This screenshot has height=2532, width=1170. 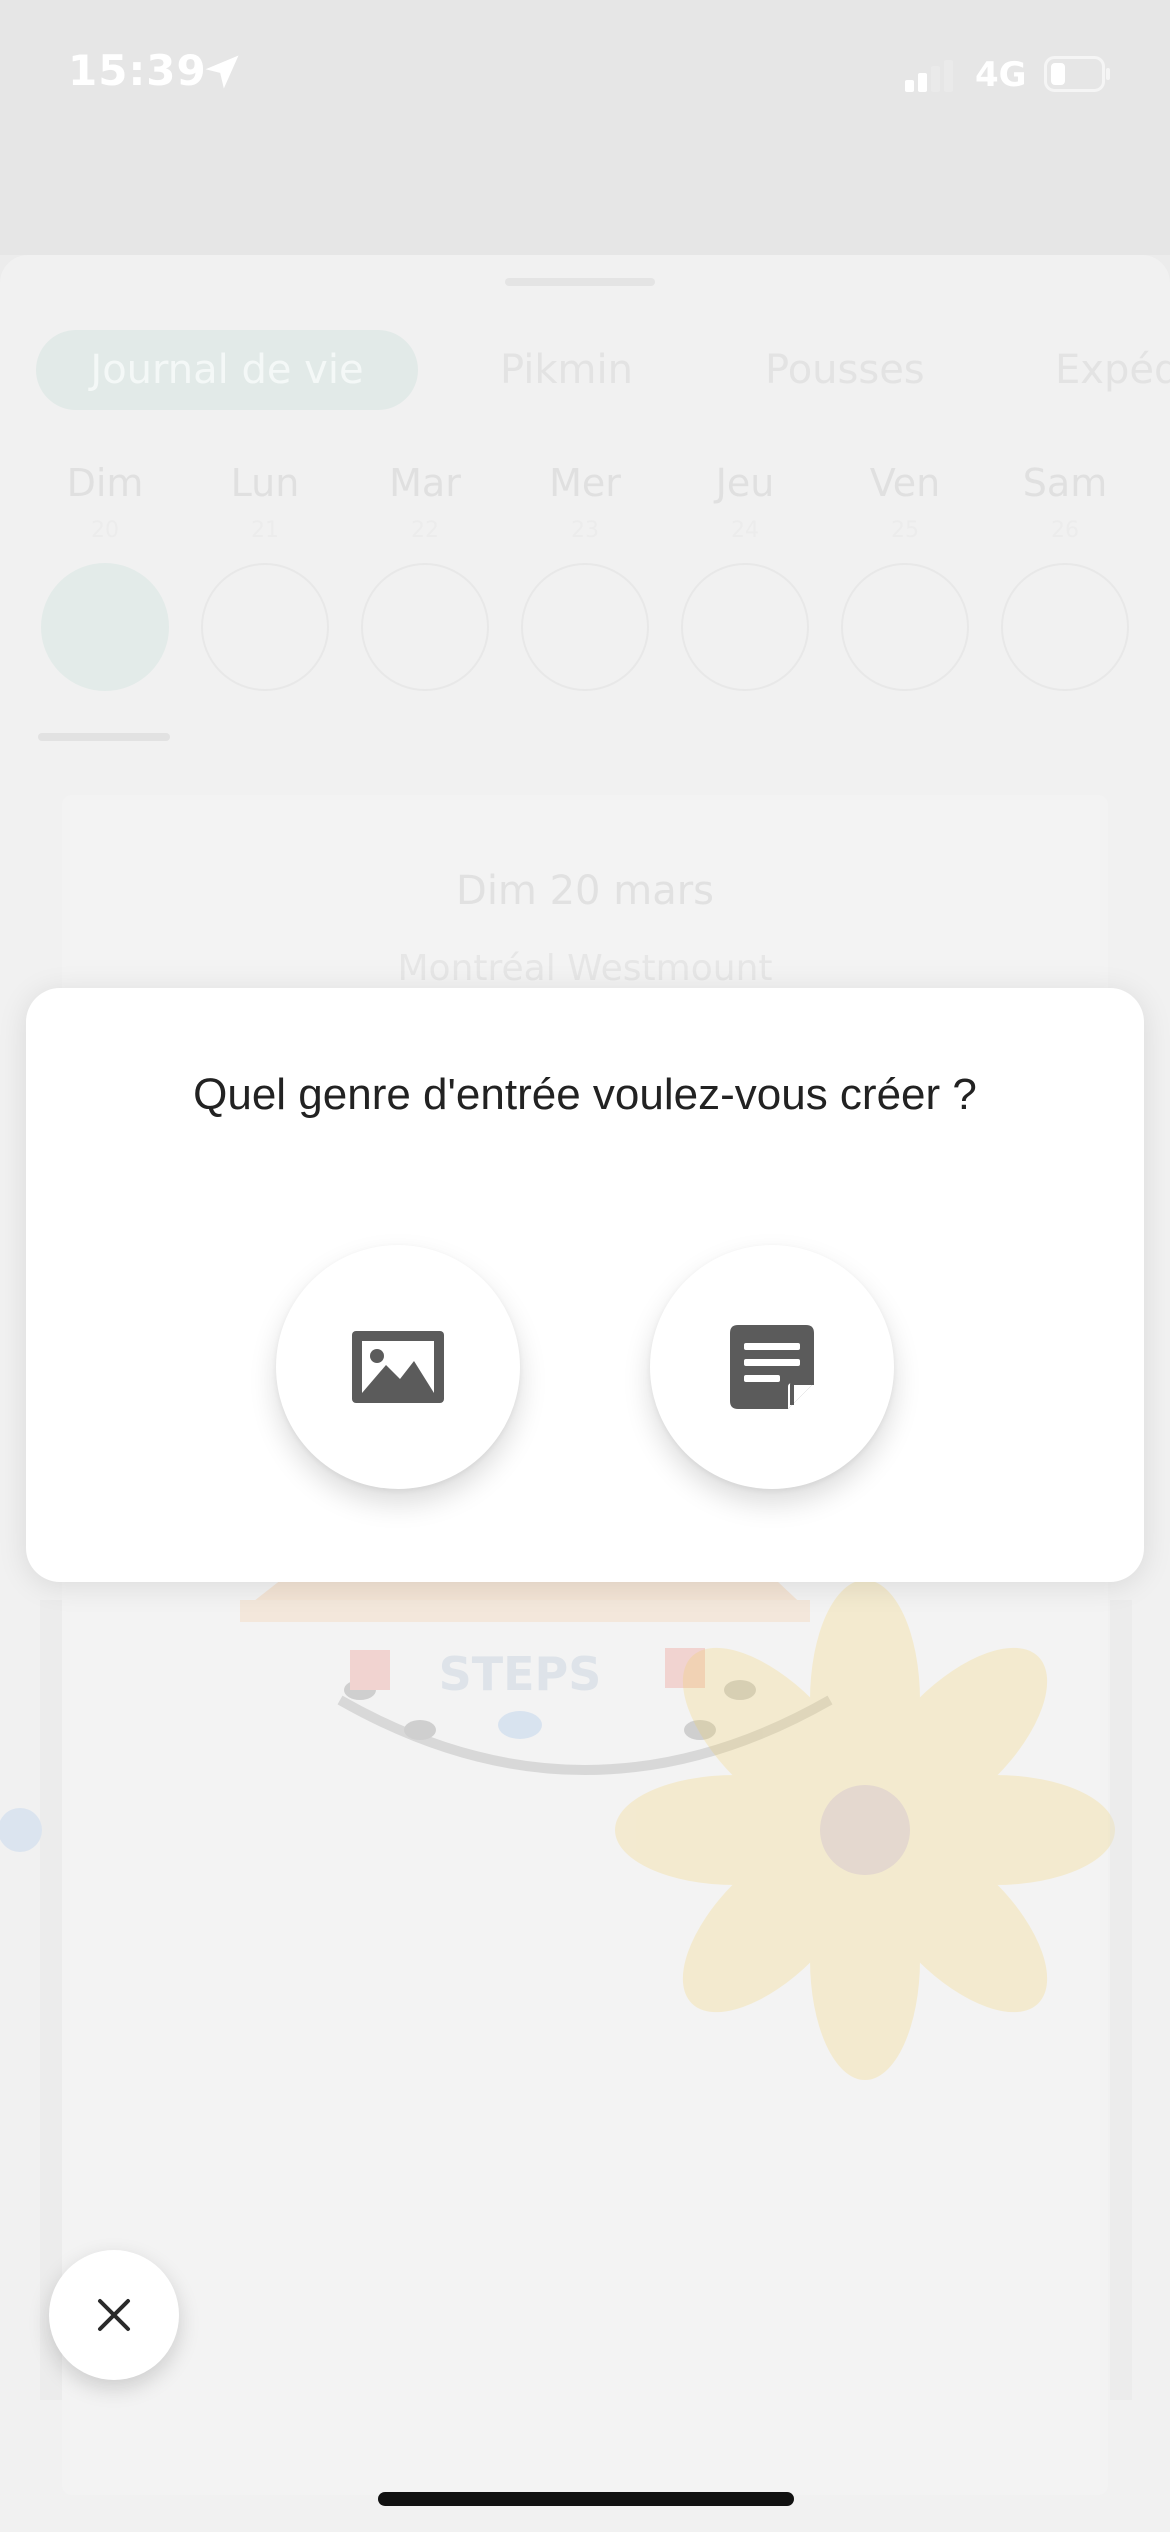 I want to click on close-button, so click(x=114, y=2315).